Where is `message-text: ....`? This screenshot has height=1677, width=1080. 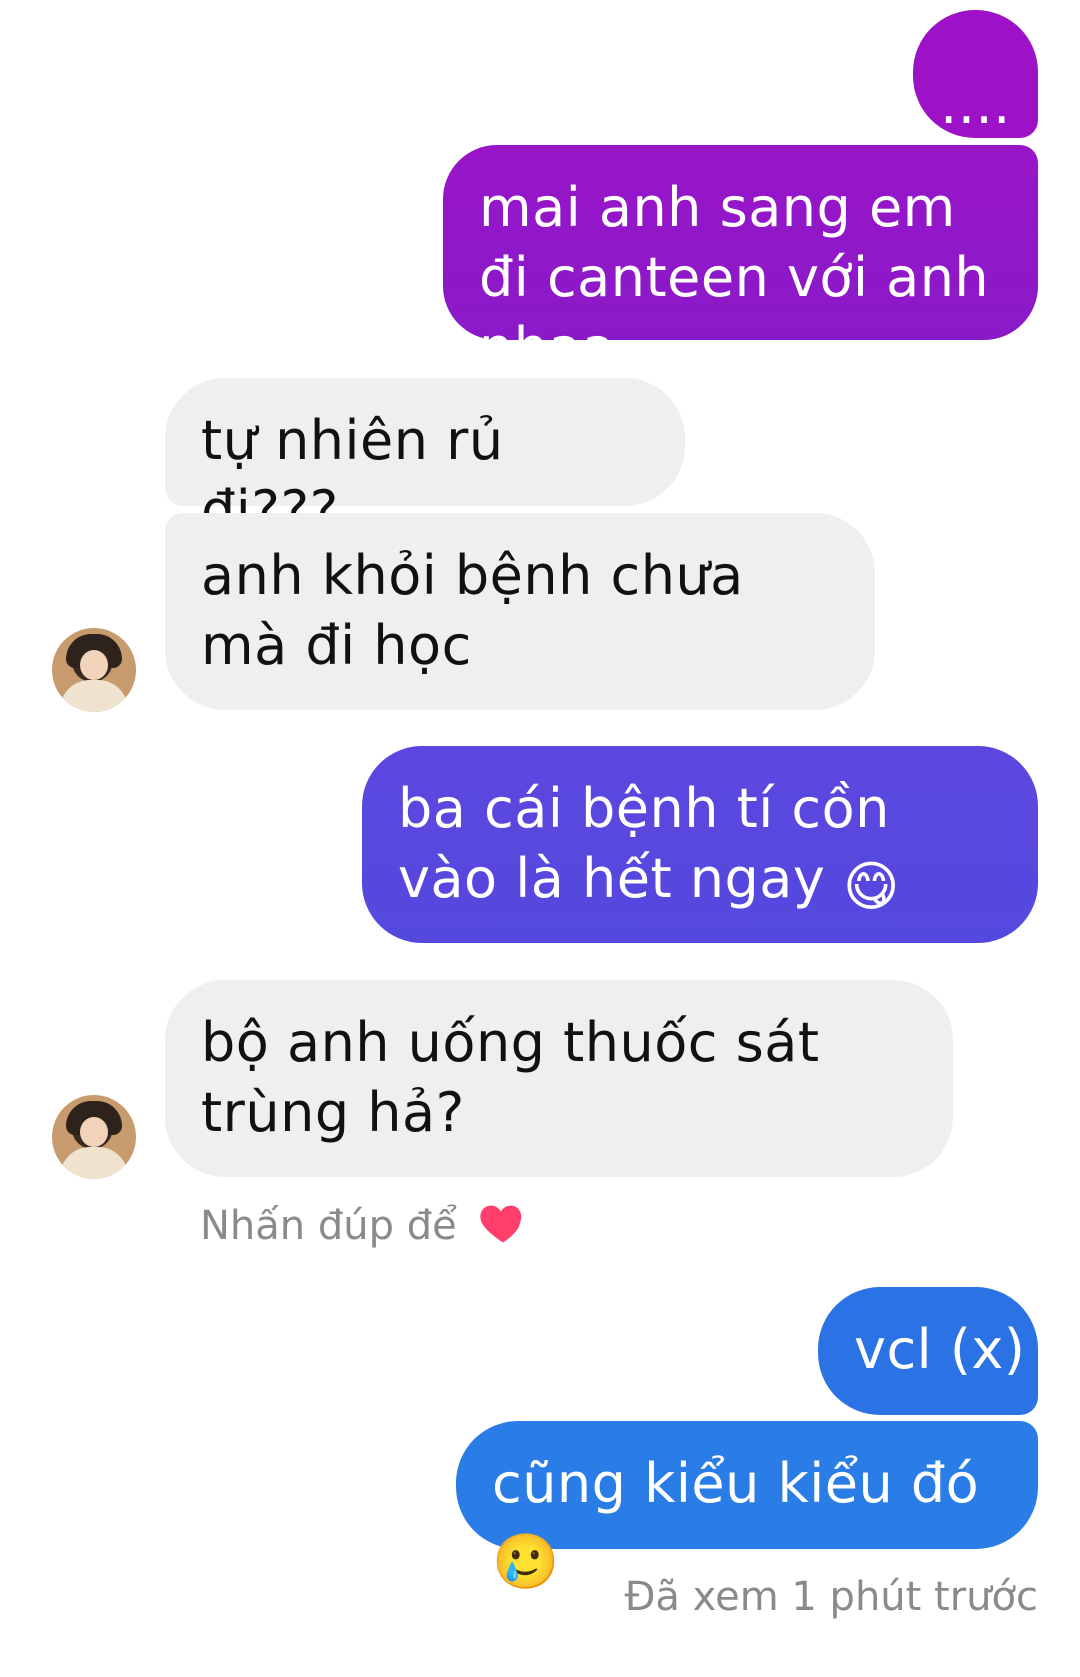 message-text: .... is located at coordinates (975, 104).